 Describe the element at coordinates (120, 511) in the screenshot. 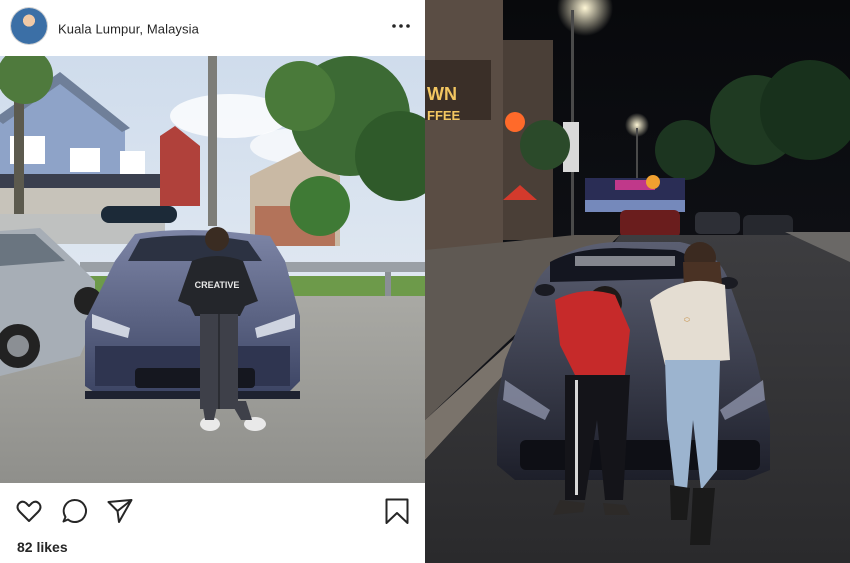

I see `share-icon` at that location.